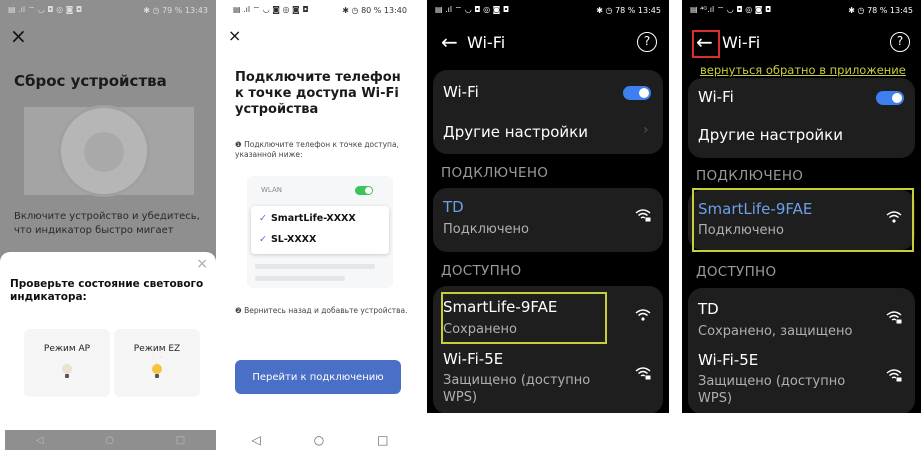 The height and width of the screenshot is (450, 921). What do you see at coordinates (108, 10) in the screenshot?
I see `status-bar: ▤ .ıl ⌔ ◡ ◘ ◎ ◙ ◘ ✱ ◷ 79 % 13:43` at bounding box center [108, 10].